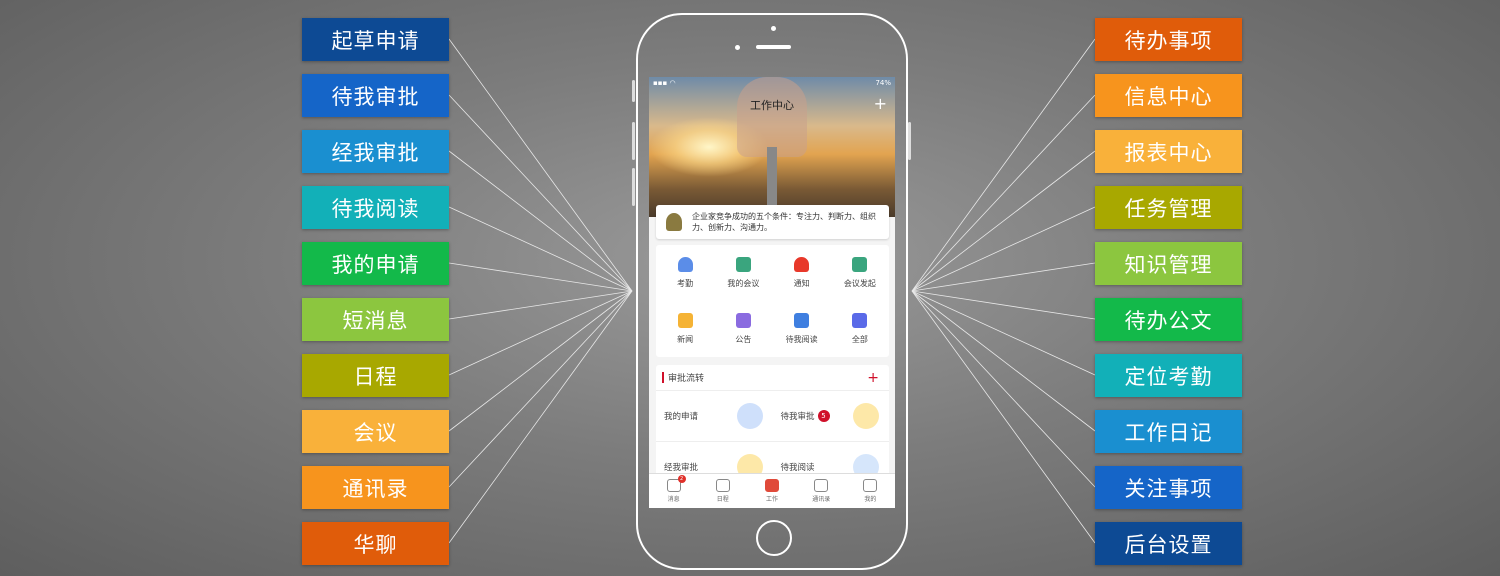 This screenshot has height=576, width=1500. Describe the element at coordinates (860, 264) in the screenshot. I see `meeting-icon` at that location.